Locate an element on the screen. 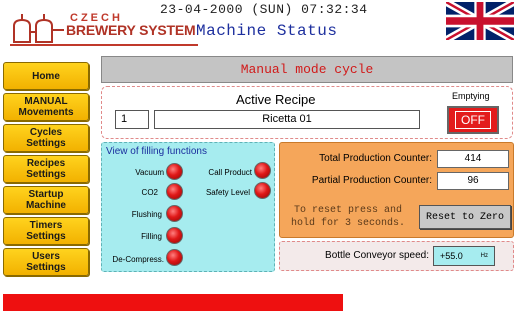 The image size is (517, 313). page-title: Machine Status is located at coordinates (267, 31).